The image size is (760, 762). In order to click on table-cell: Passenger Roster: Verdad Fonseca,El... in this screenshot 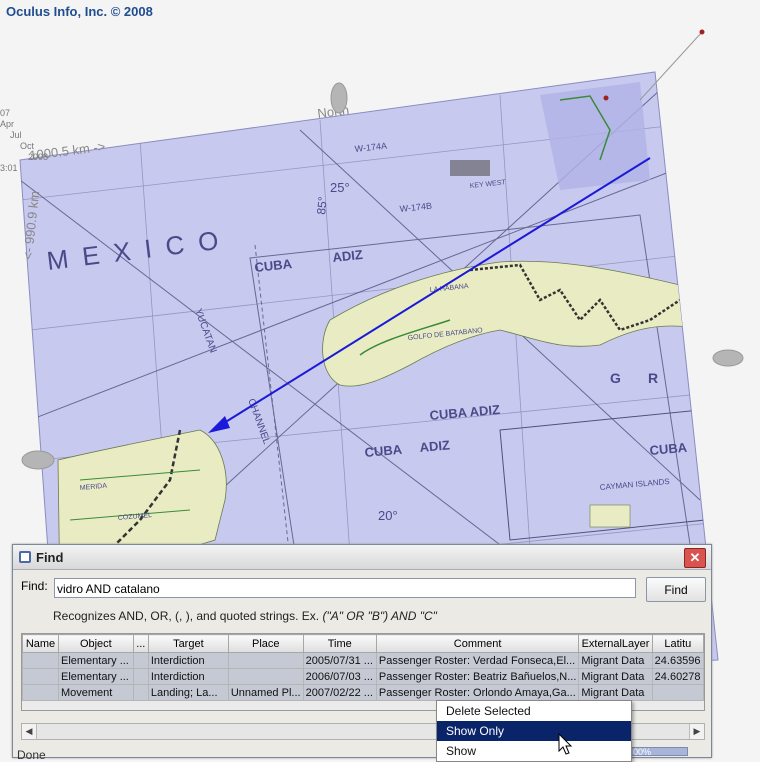, I will do `click(477, 660)`.